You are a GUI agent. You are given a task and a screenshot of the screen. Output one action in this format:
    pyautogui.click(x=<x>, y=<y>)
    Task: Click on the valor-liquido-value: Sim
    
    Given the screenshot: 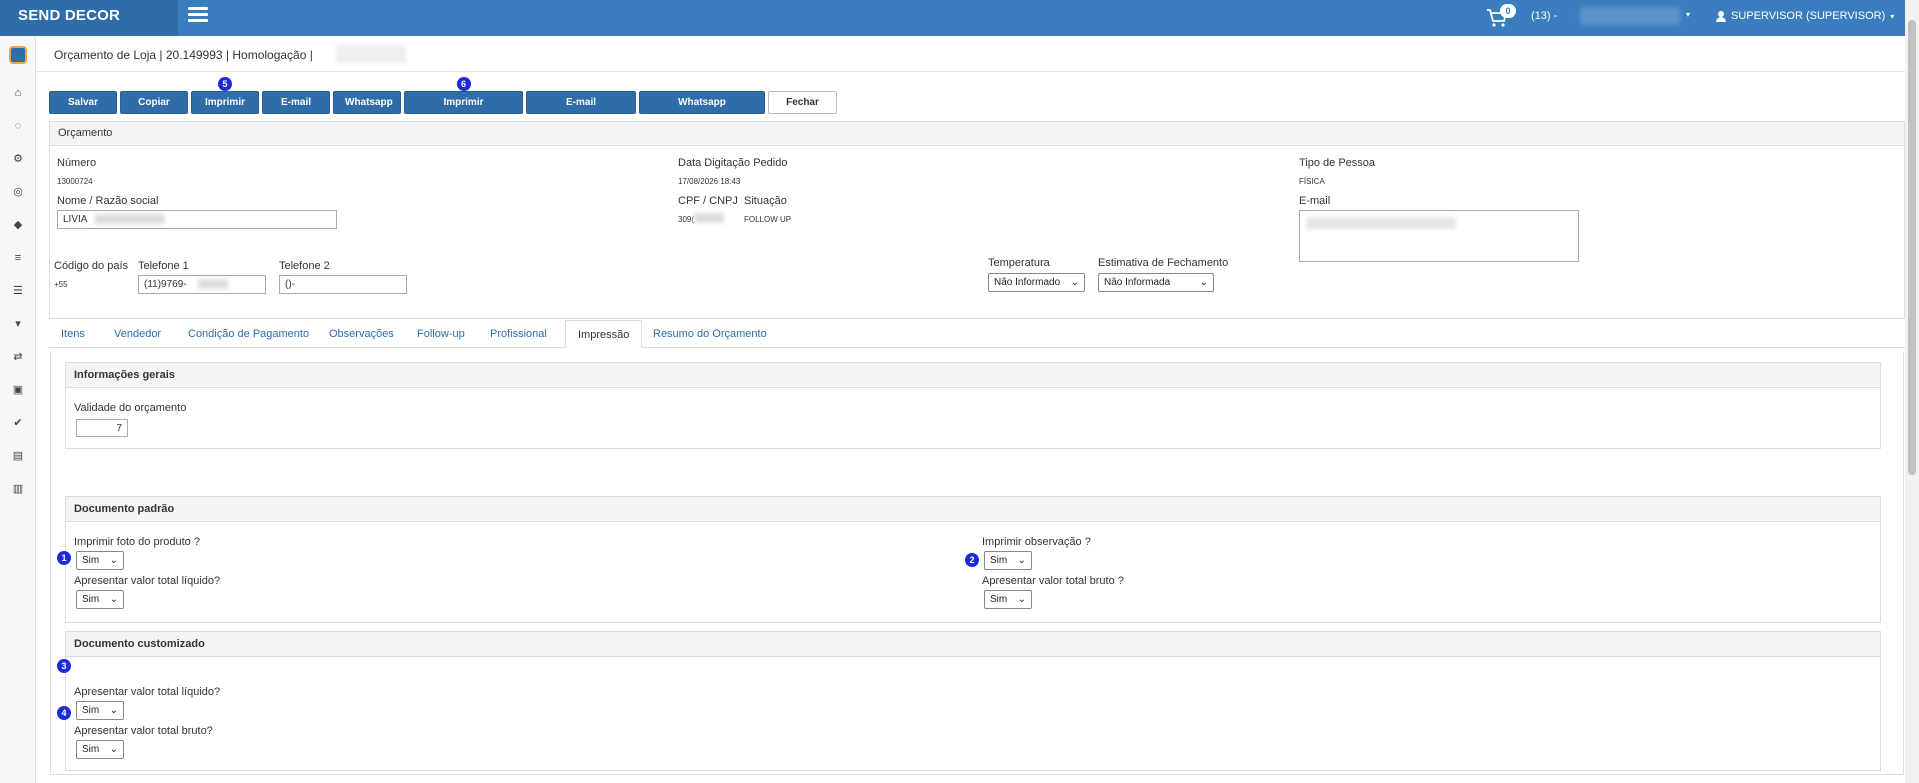 What is the action you would take?
    pyautogui.click(x=91, y=599)
    